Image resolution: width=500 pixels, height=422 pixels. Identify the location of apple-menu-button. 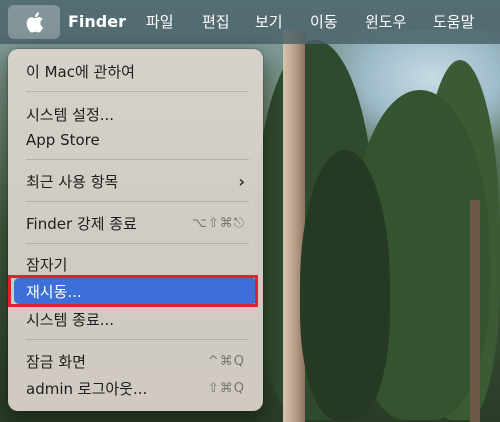
(34, 22).